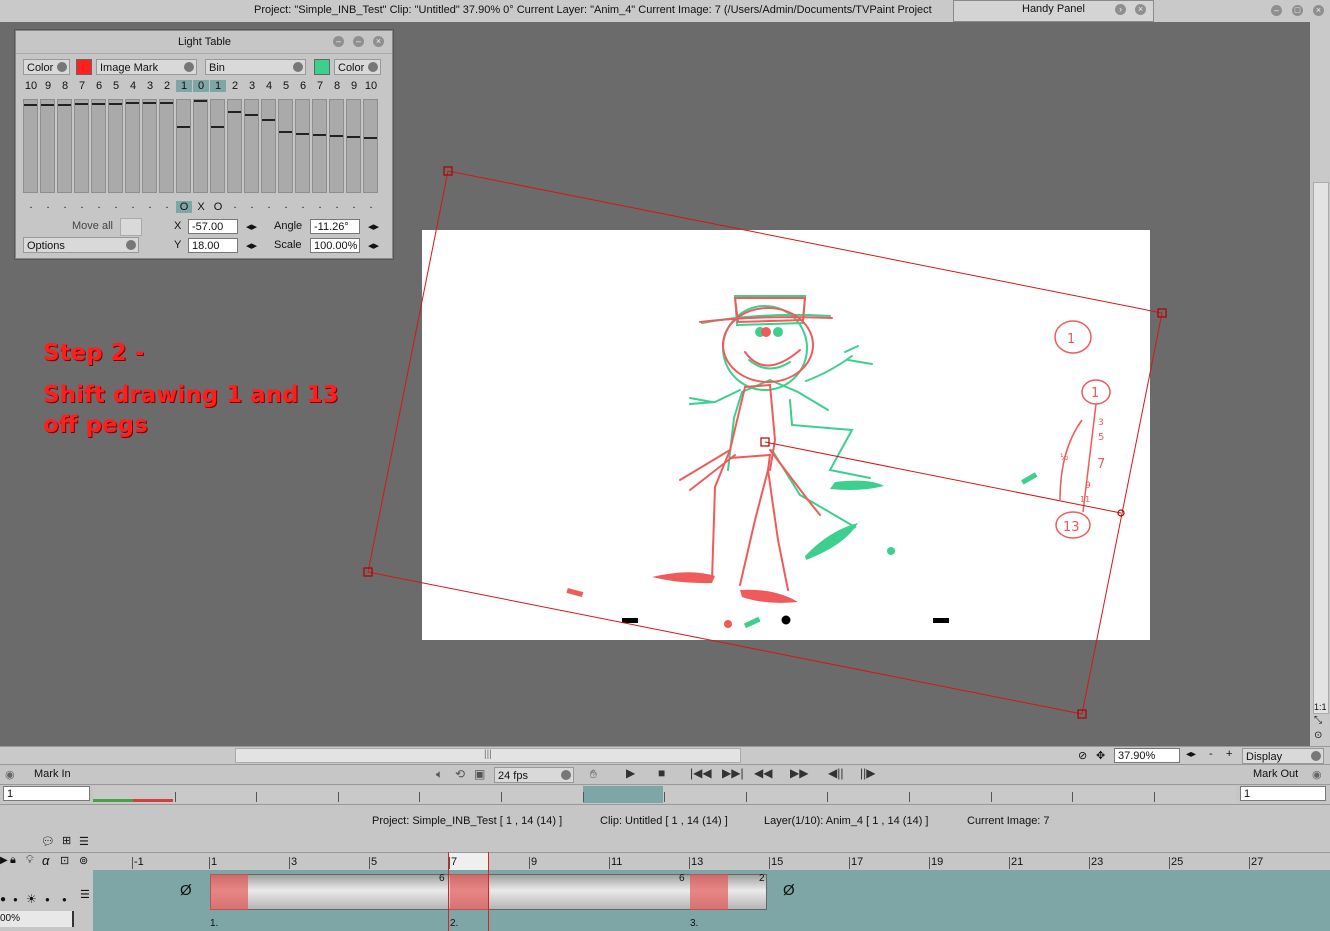 This screenshot has width=1330, height=931. Describe the element at coordinates (46, 900) in the screenshot. I see `layer-header: ● ● ☀ ● ● ☰ 00%` at that location.